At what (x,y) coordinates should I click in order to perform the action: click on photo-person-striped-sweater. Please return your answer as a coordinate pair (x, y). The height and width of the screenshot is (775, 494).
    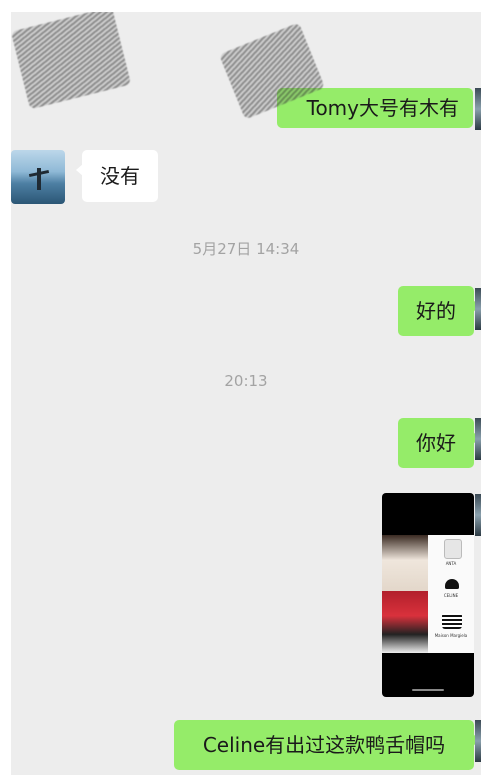
    Looking at the image, I should click on (405, 622).